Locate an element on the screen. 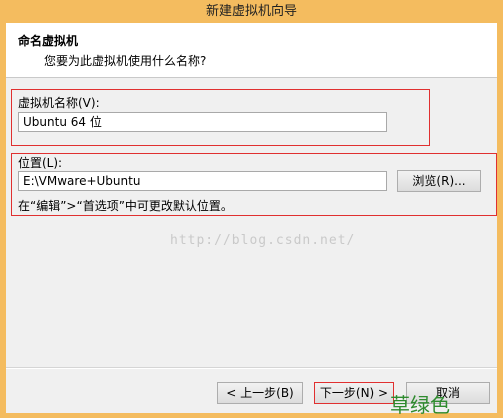 The image size is (503, 418). window-title: 新建虚拟机向导 is located at coordinates (251, 11).